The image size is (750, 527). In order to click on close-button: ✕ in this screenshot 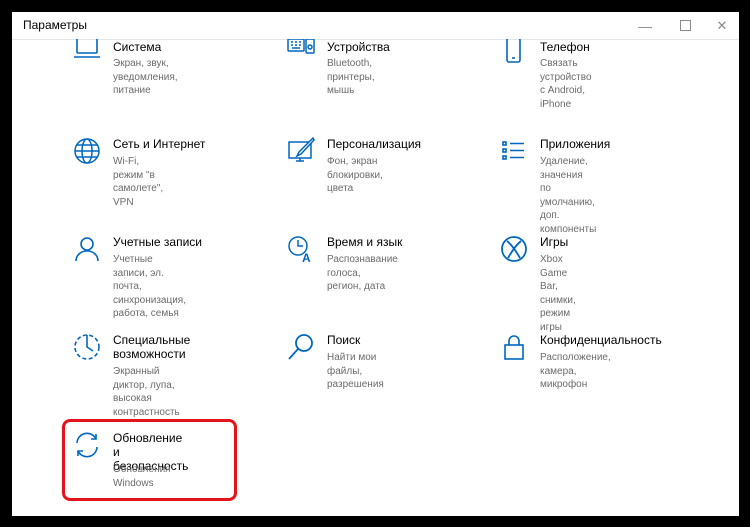, I will do `click(722, 25)`.